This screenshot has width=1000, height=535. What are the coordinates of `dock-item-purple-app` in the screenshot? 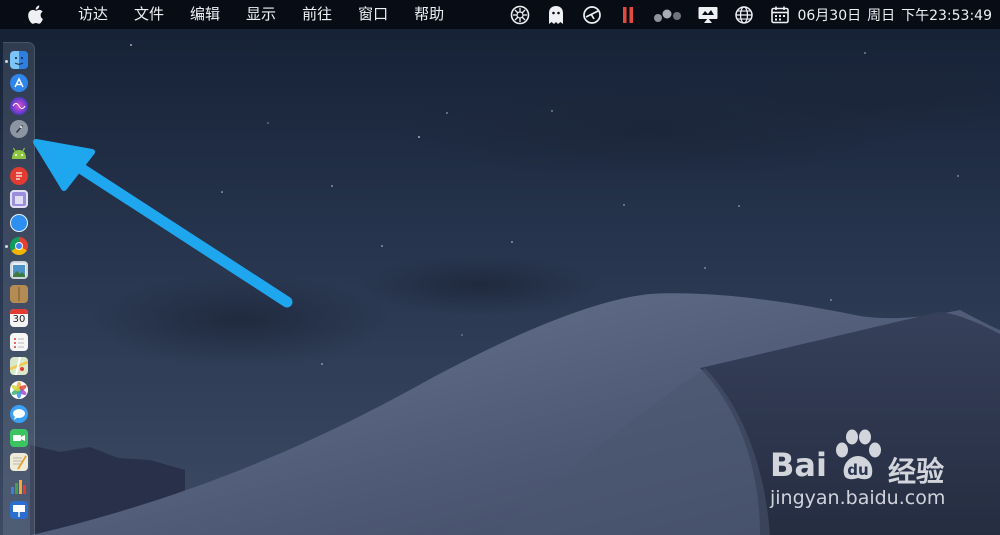 It's located at (19, 199).